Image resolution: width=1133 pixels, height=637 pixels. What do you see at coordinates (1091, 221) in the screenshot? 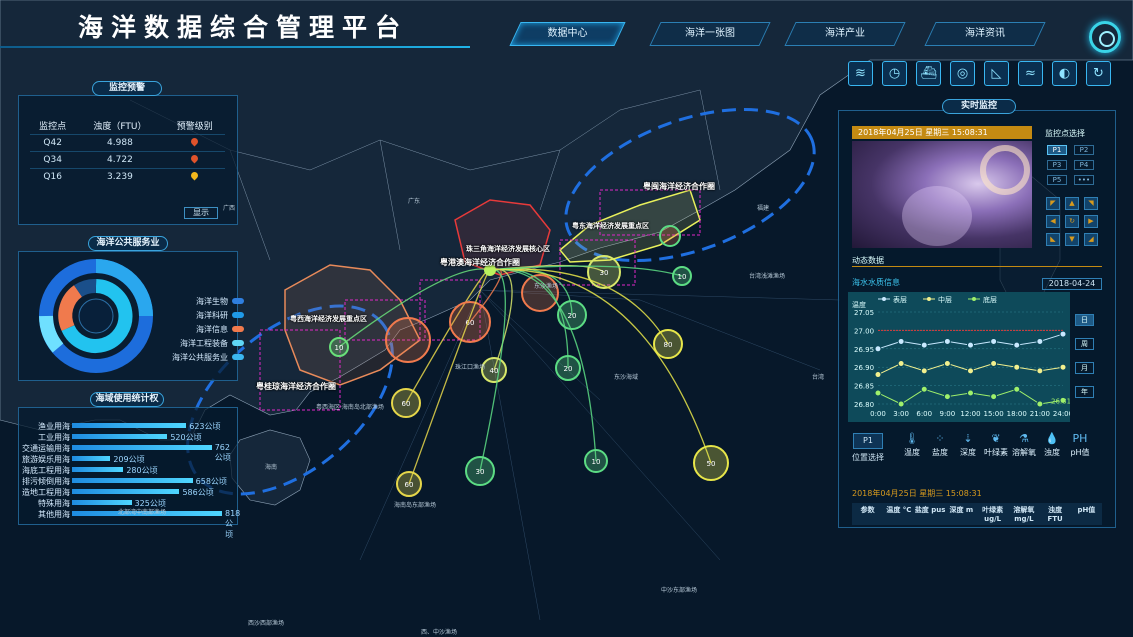
I see `camera-control-button: ▶` at bounding box center [1091, 221].